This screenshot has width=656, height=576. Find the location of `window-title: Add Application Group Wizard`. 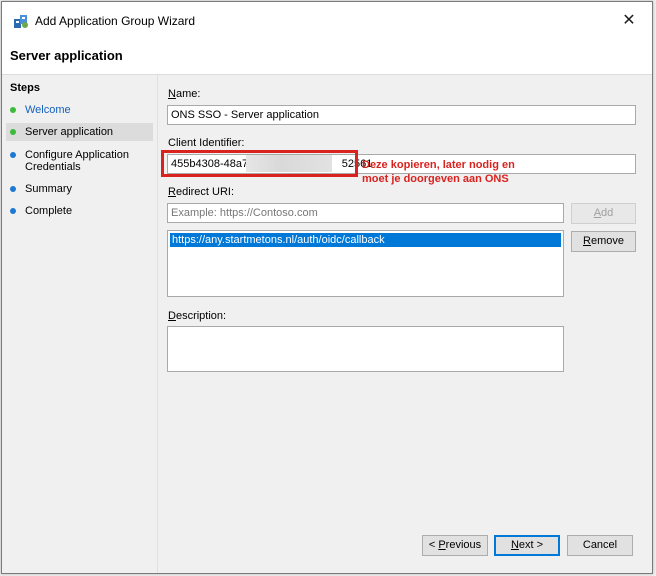

window-title: Add Application Group Wizard is located at coordinates (115, 21).